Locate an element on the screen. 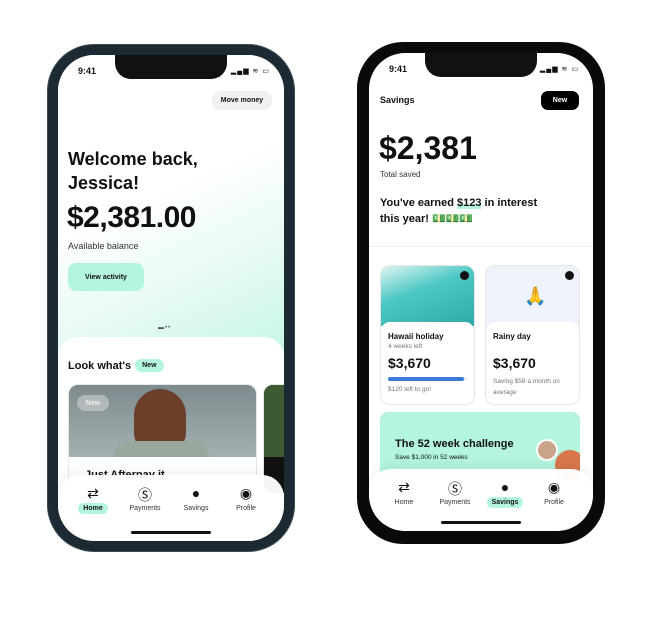 Image resolution: width=653 pixels, height=617 pixels. goal-subtitle: 4 weeks left is located at coordinates (405, 346).